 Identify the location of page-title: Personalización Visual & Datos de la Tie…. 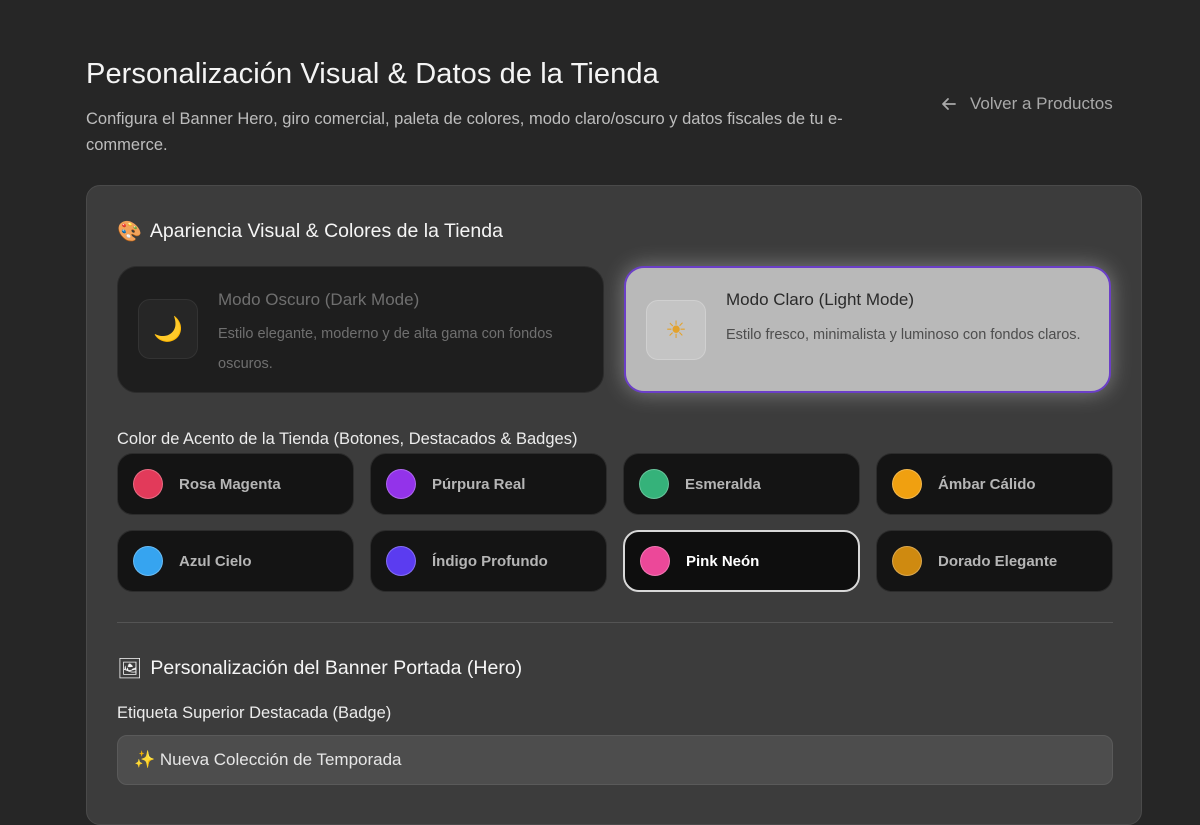
(372, 74).